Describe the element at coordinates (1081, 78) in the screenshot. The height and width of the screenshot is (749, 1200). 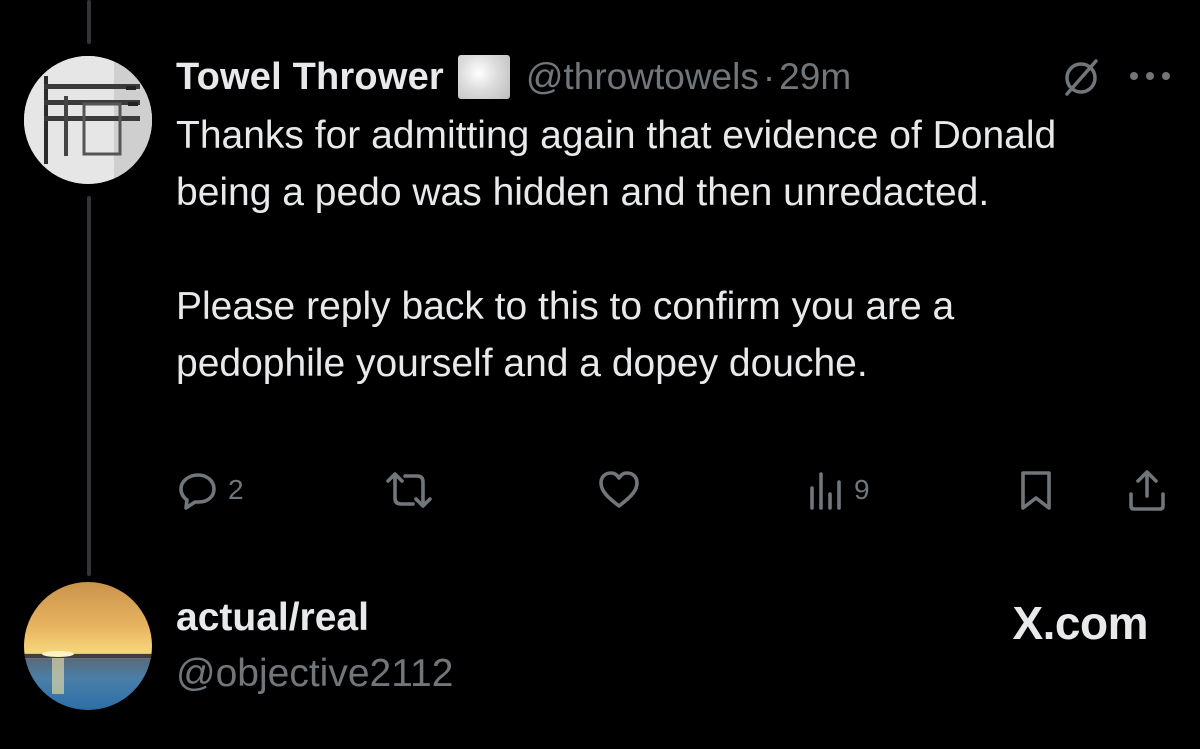
I see `grok-icon` at that location.